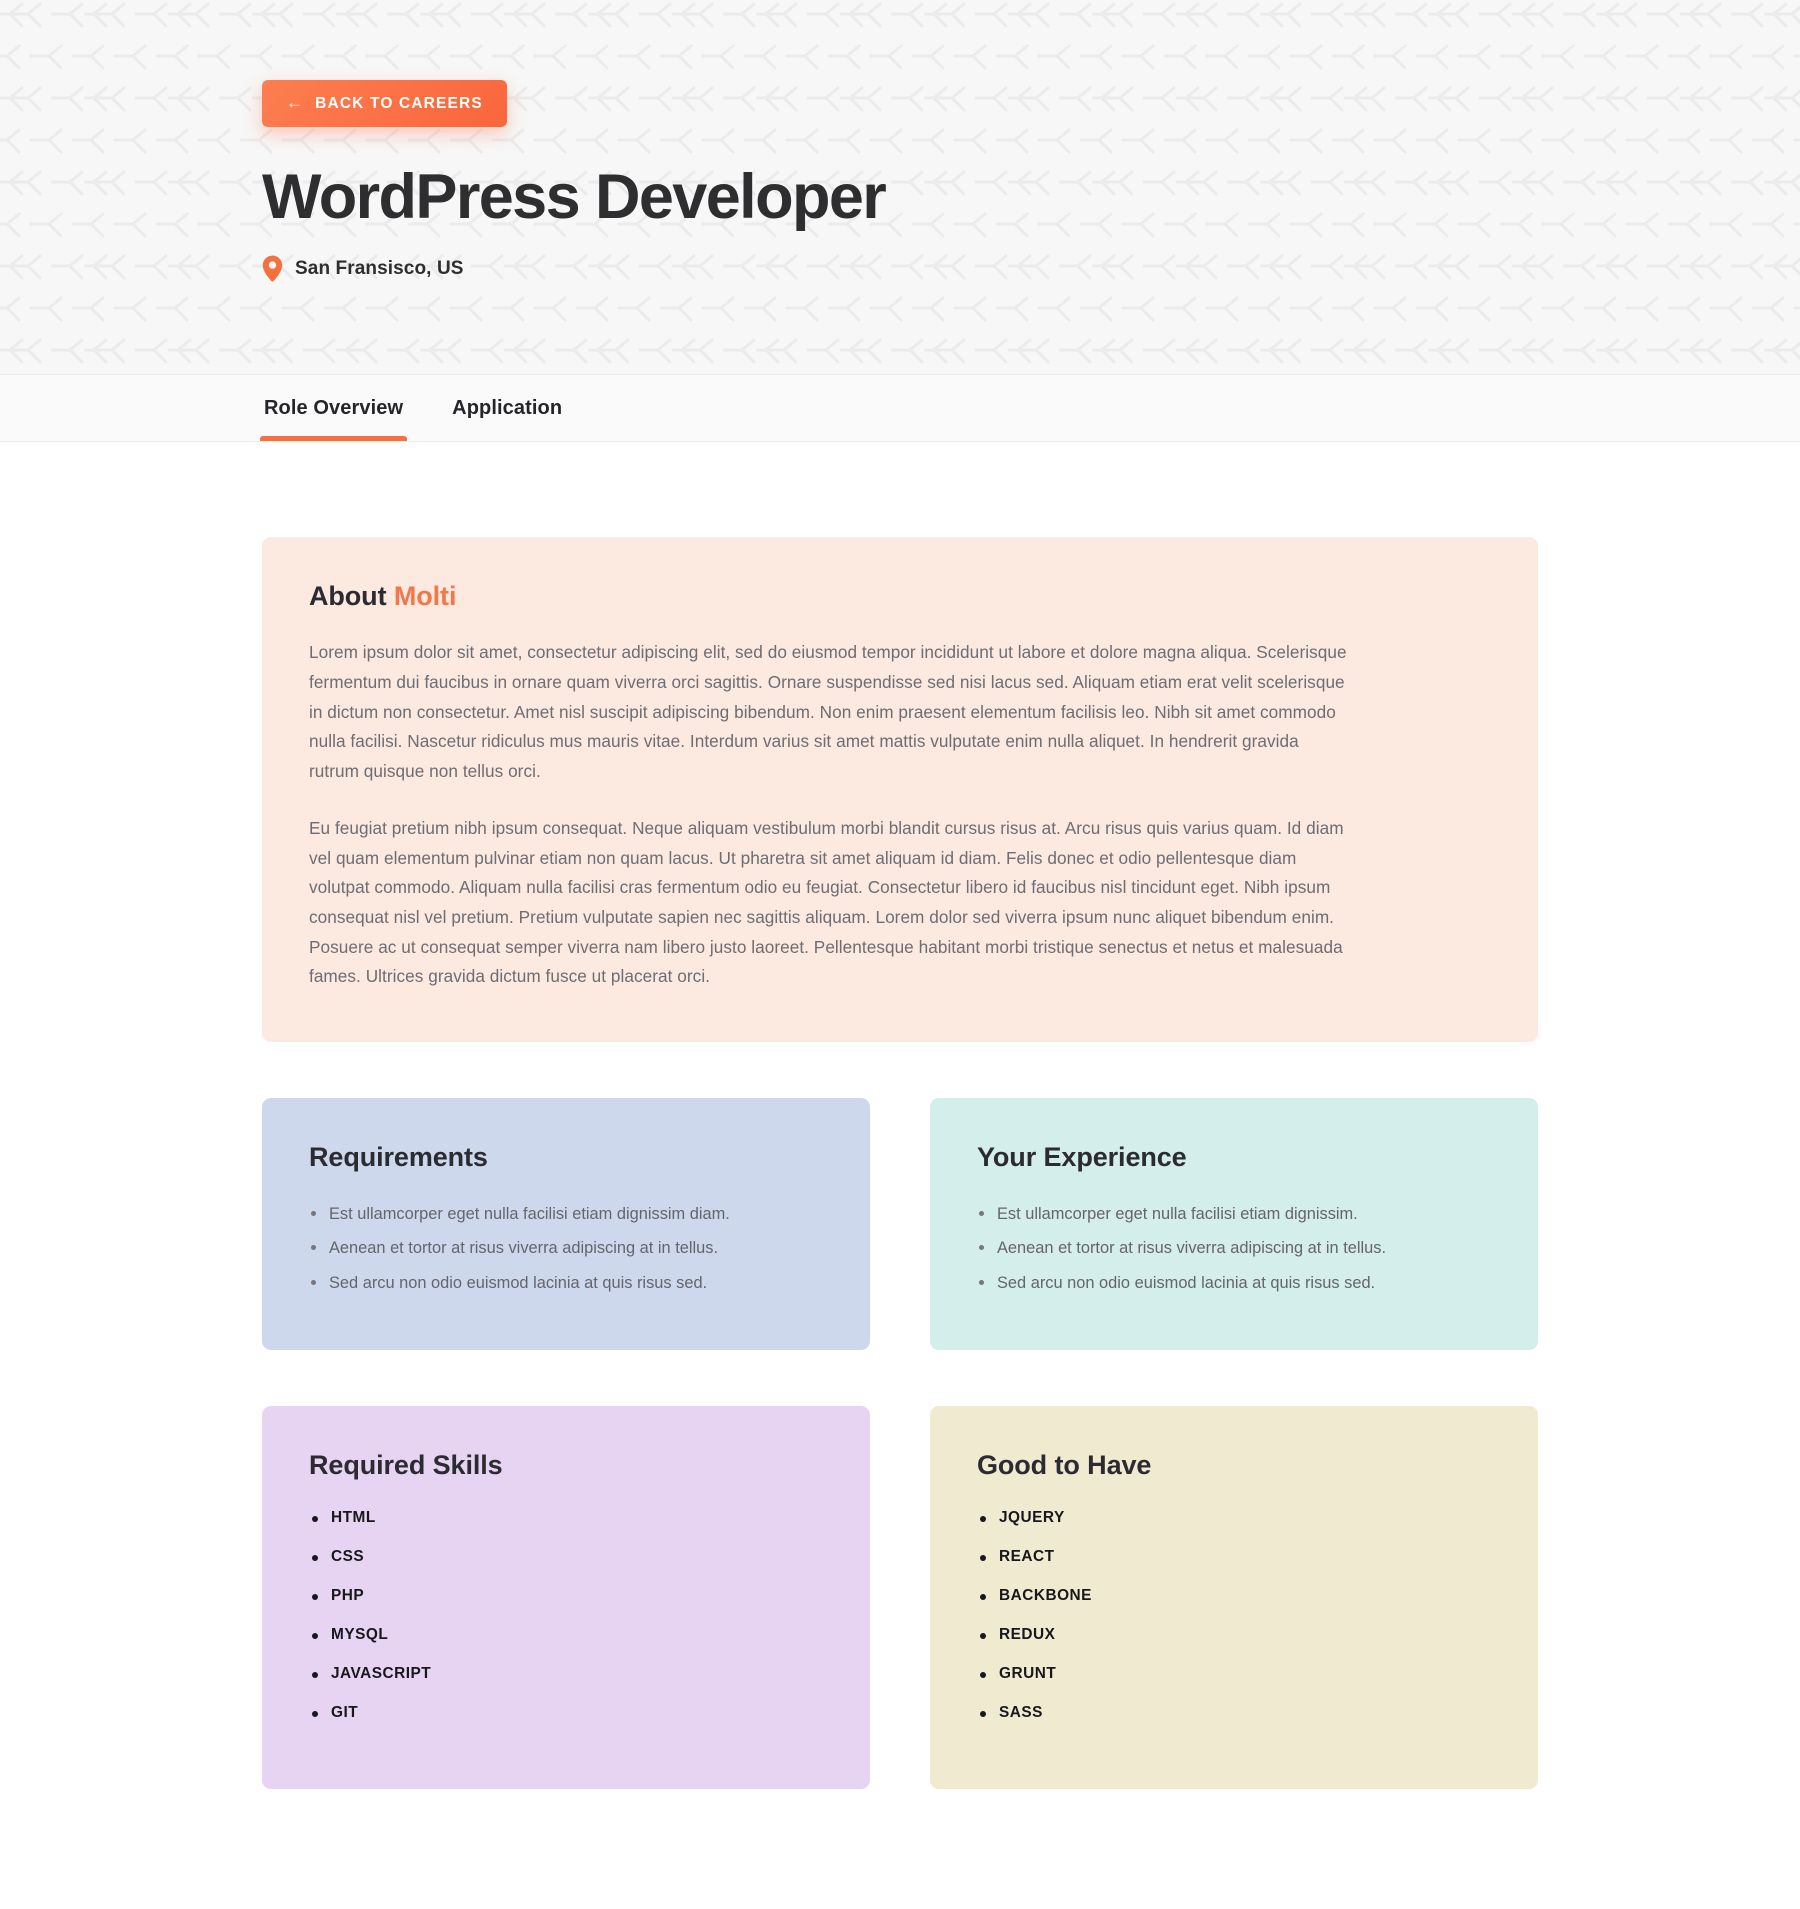  Describe the element at coordinates (900, 1849) in the screenshot. I see `page-bottom-spacer` at that location.